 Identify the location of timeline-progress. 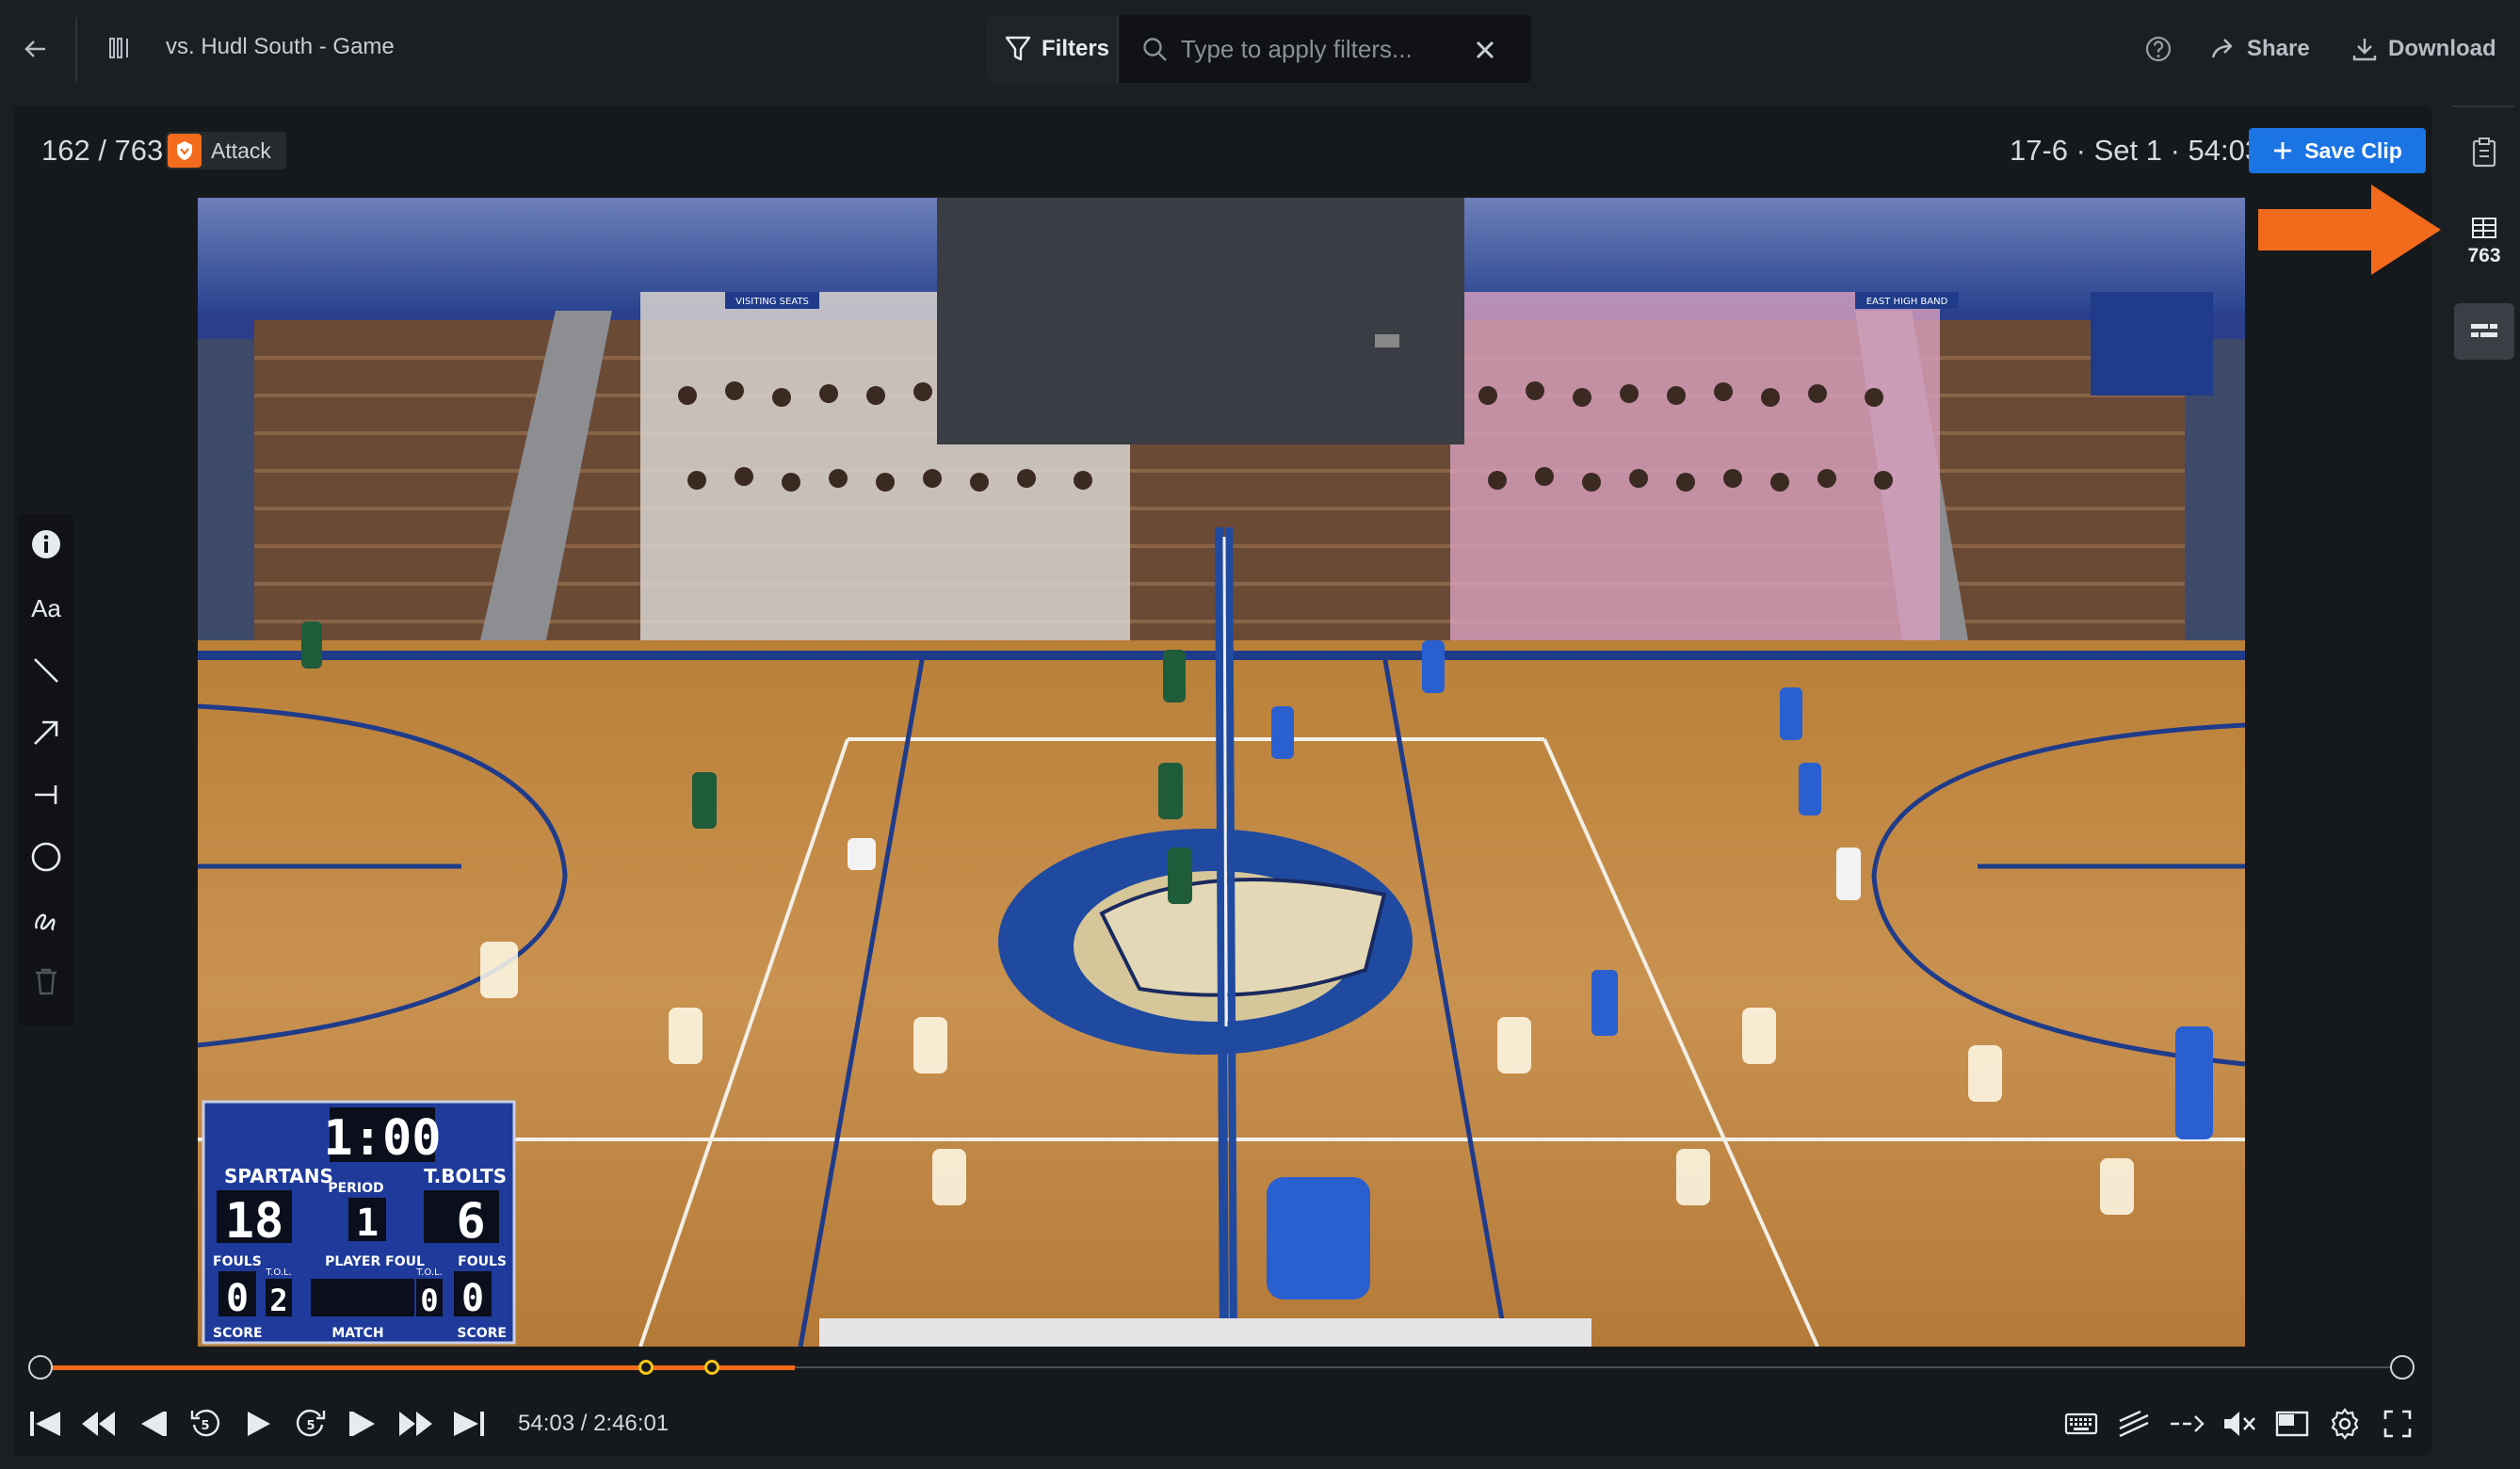
(418, 1367).